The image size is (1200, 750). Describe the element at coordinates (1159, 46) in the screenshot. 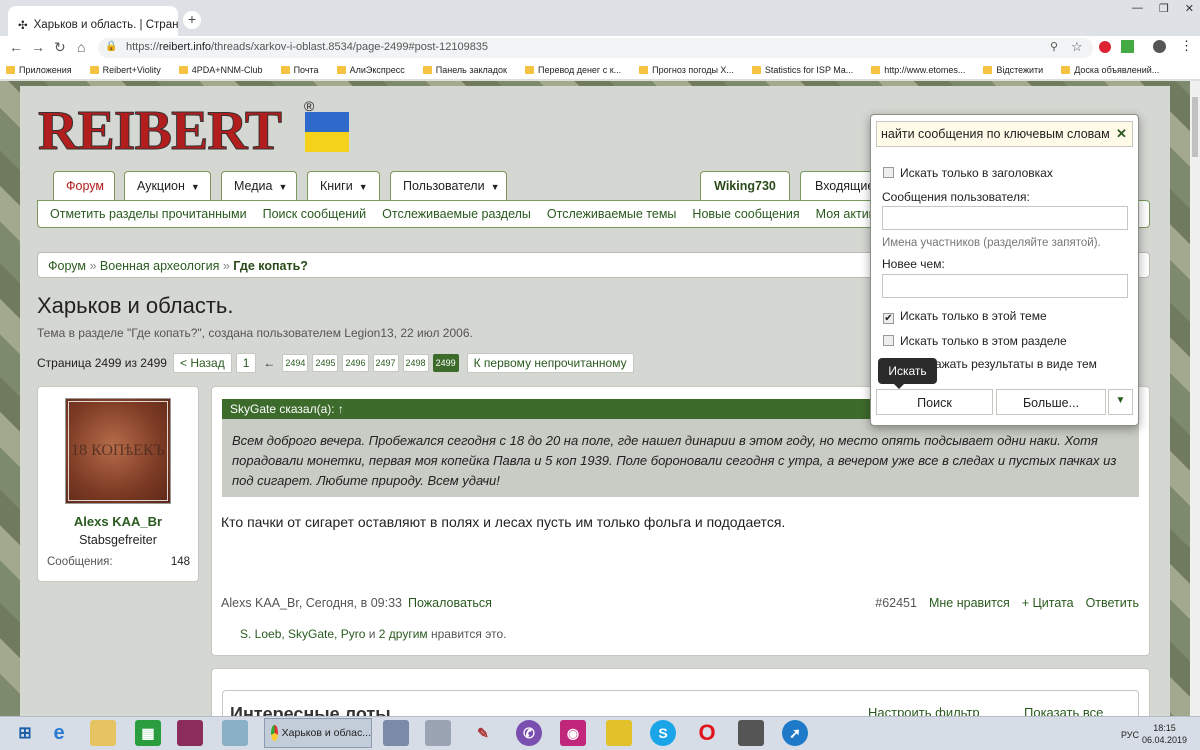

I see `profile-avatar` at that location.